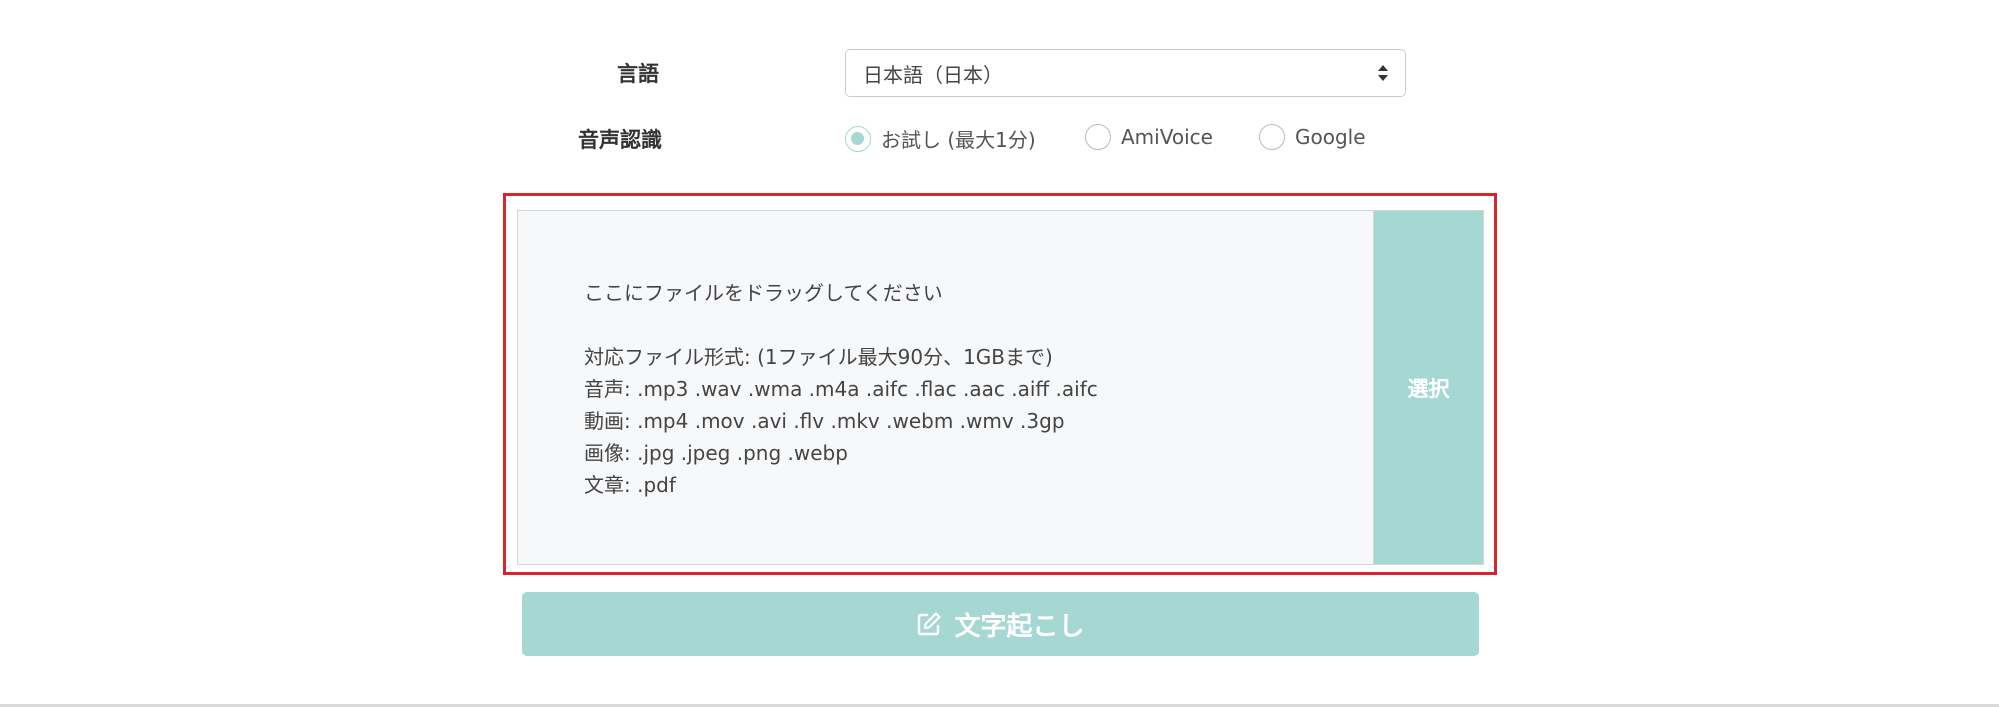 The width and height of the screenshot is (1999, 707). What do you see at coordinates (1019, 626) in the screenshot?
I see `transcribe-label: 文字起こし` at bounding box center [1019, 626].